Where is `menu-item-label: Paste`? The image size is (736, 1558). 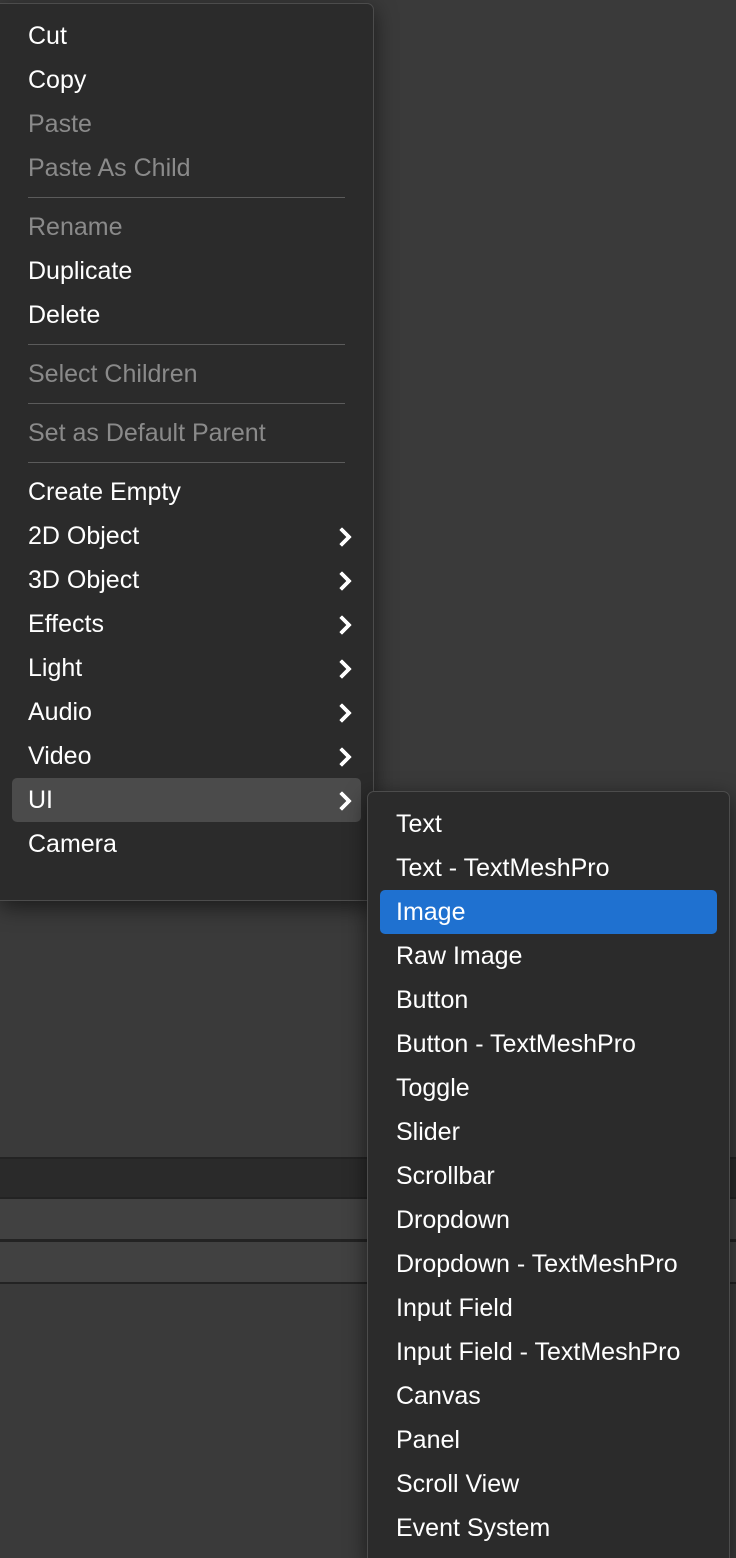
menu-item-label: Paste is located at coordinates (60, 124).